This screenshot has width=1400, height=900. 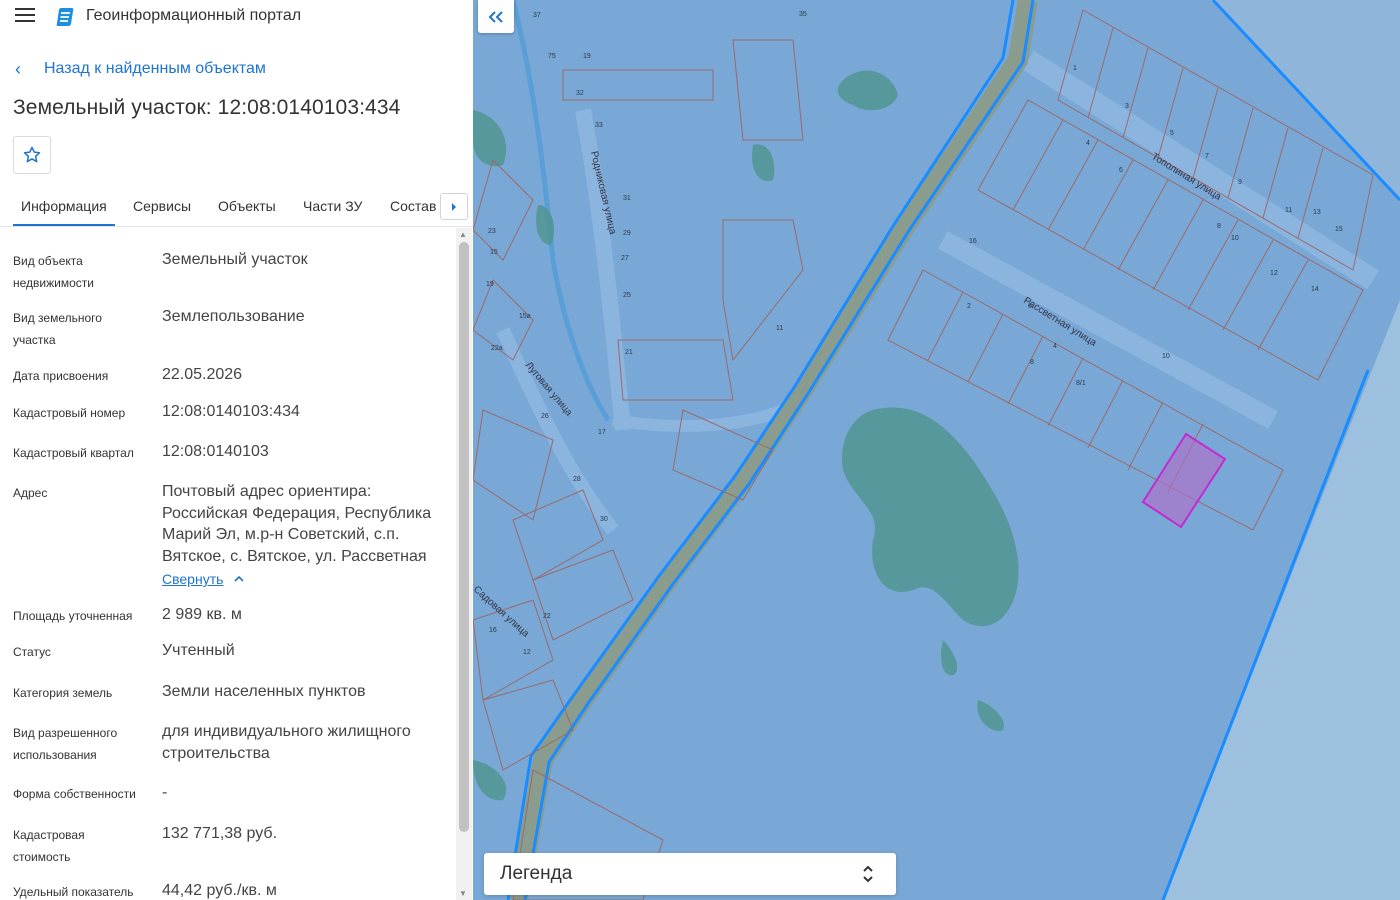 I want to click on favorite-button, so click(x=32, y=155).